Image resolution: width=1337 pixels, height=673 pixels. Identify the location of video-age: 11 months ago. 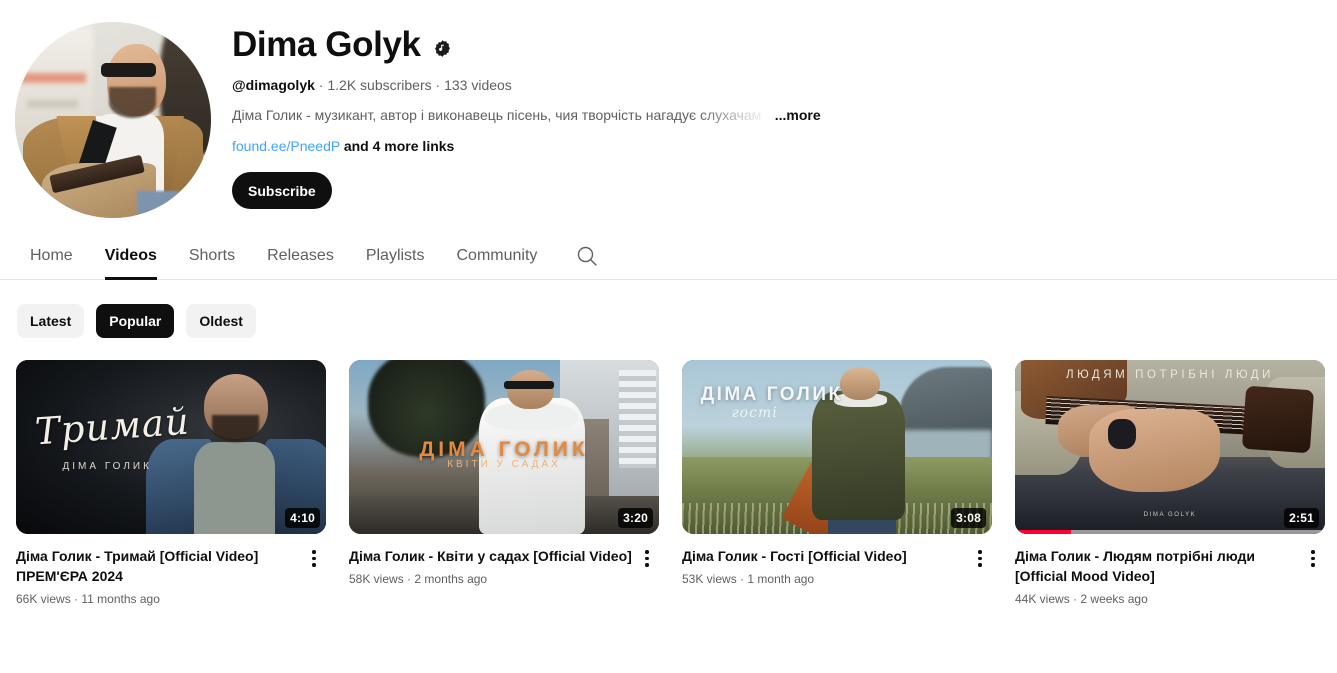
(120, 599).